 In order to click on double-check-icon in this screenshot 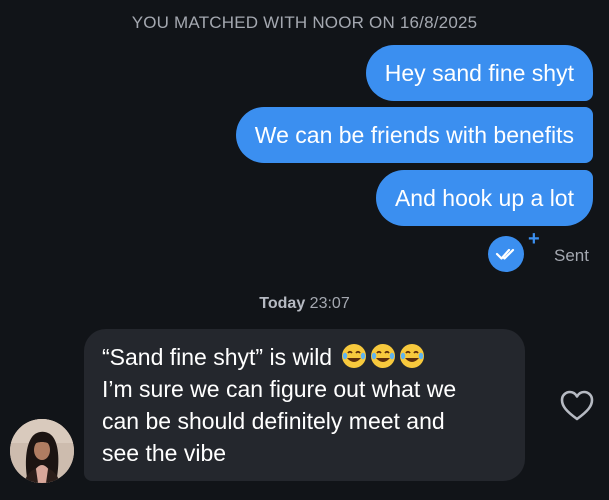, I will do `click(506, 254)`.